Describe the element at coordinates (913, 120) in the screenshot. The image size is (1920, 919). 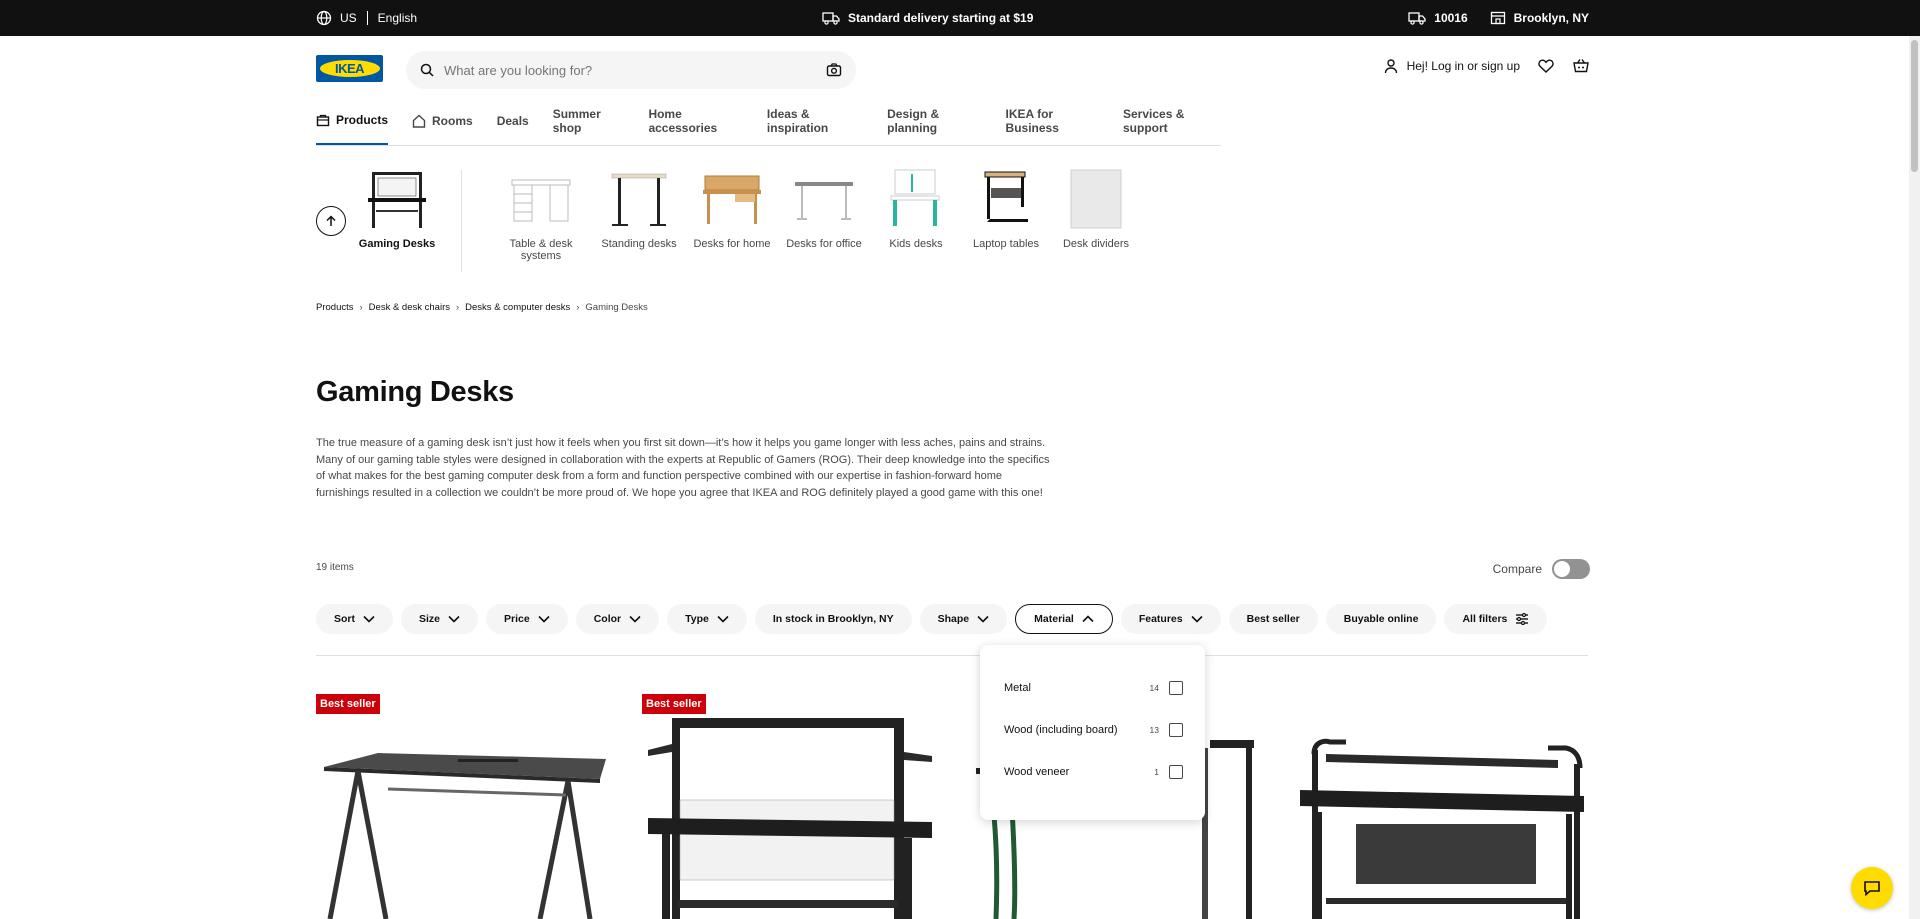
I see `nav-label: Design & planning` at that location.